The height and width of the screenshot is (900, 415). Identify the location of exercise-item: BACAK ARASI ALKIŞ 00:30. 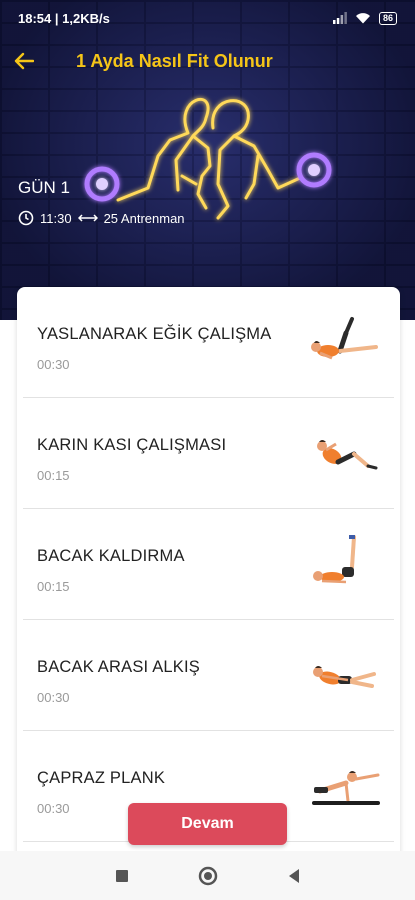
(208, 675).